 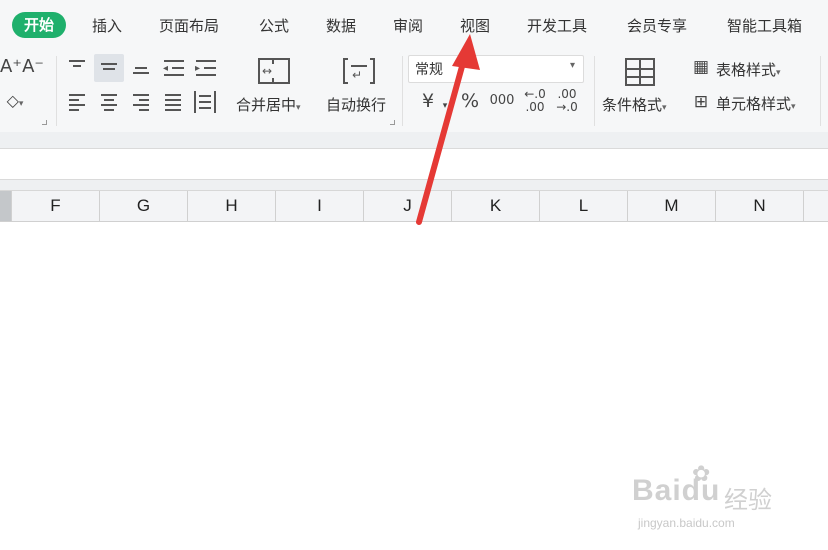 What do you see at coordinates (445, 106) in the screenshot?
I see `currency-dropdown-icon: ▾` at bounding box center [445, 106].